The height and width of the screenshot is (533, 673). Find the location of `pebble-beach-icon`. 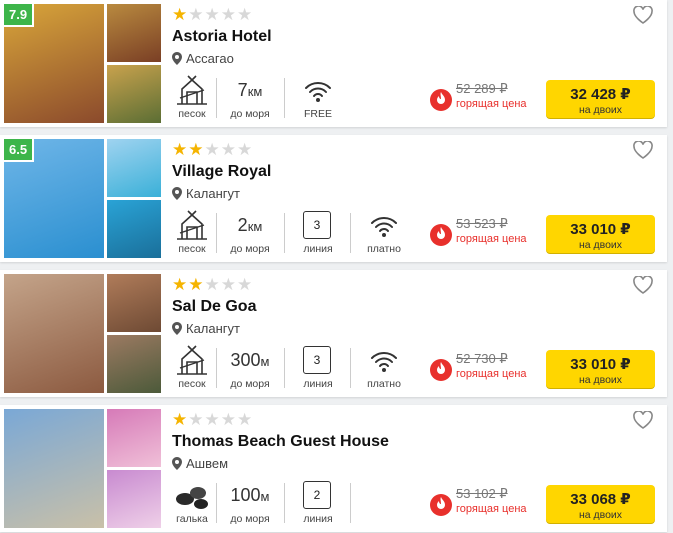

pebble-beach-icon is located at coordinates (192, 498).